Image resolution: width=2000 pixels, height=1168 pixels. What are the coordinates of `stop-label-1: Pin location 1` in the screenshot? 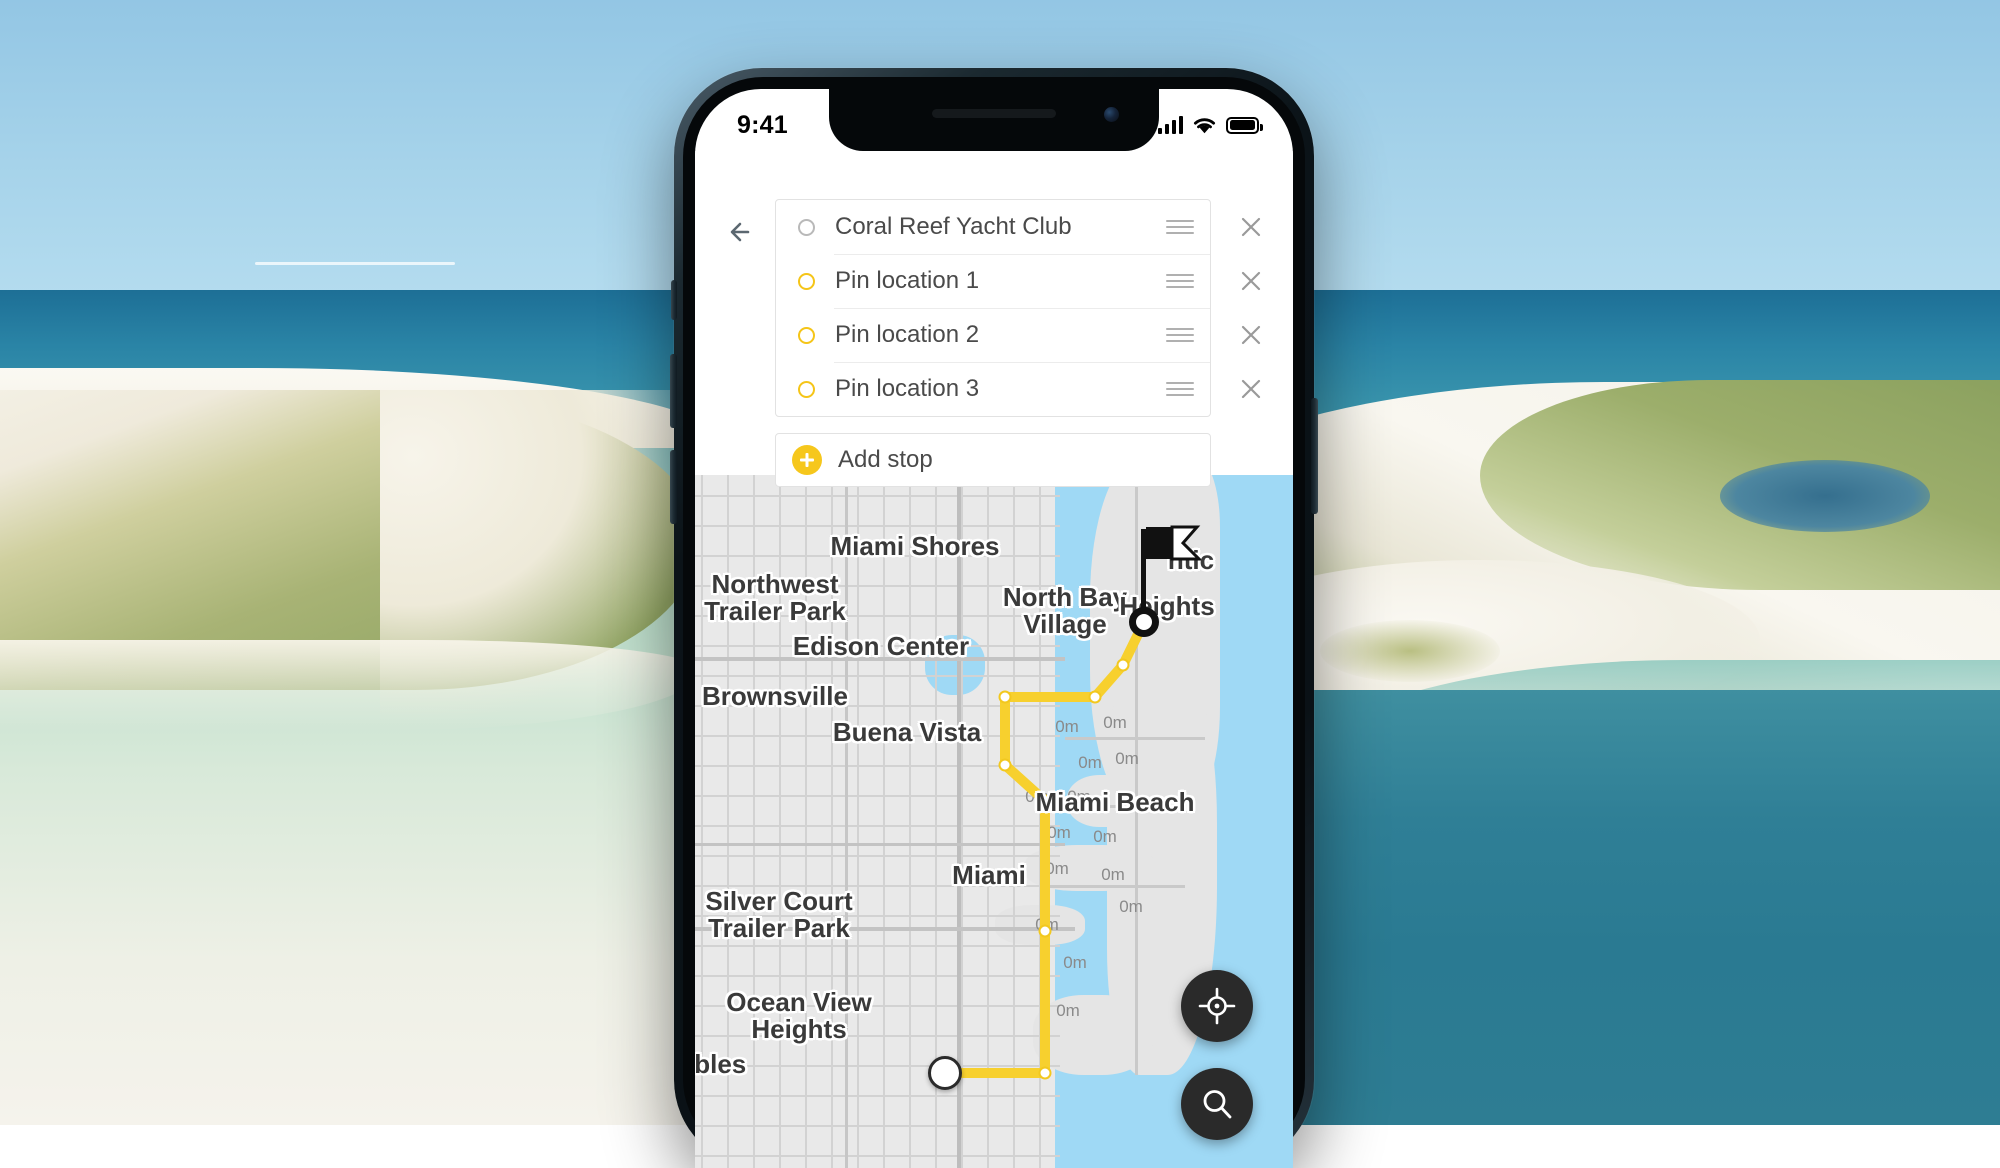 It's located at (1000, 281).